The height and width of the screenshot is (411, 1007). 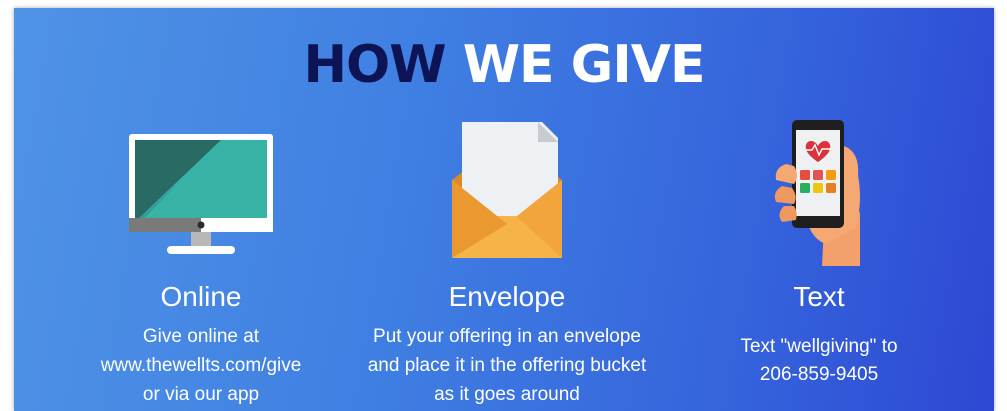 I want to click on description-line: Give online at, so click(x=201, y=336).